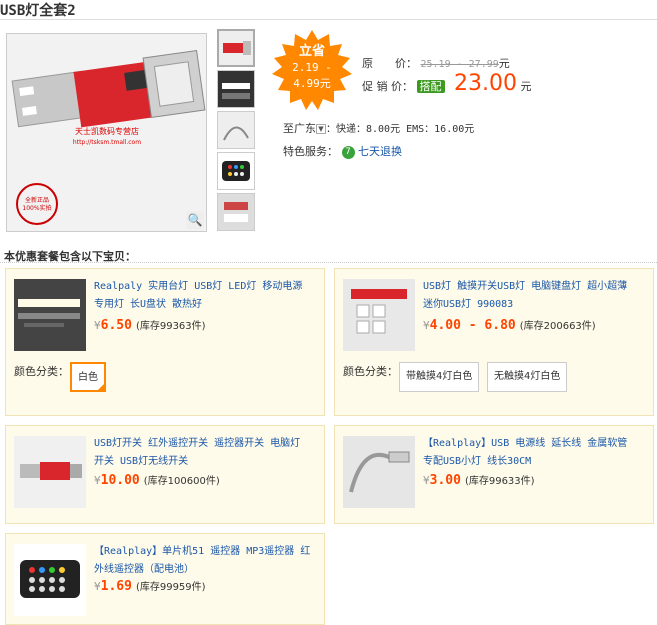  Describe the element at coordinates (41, 371) in the screenshot. I see `color-label-1: 颜色分类：` at that location.